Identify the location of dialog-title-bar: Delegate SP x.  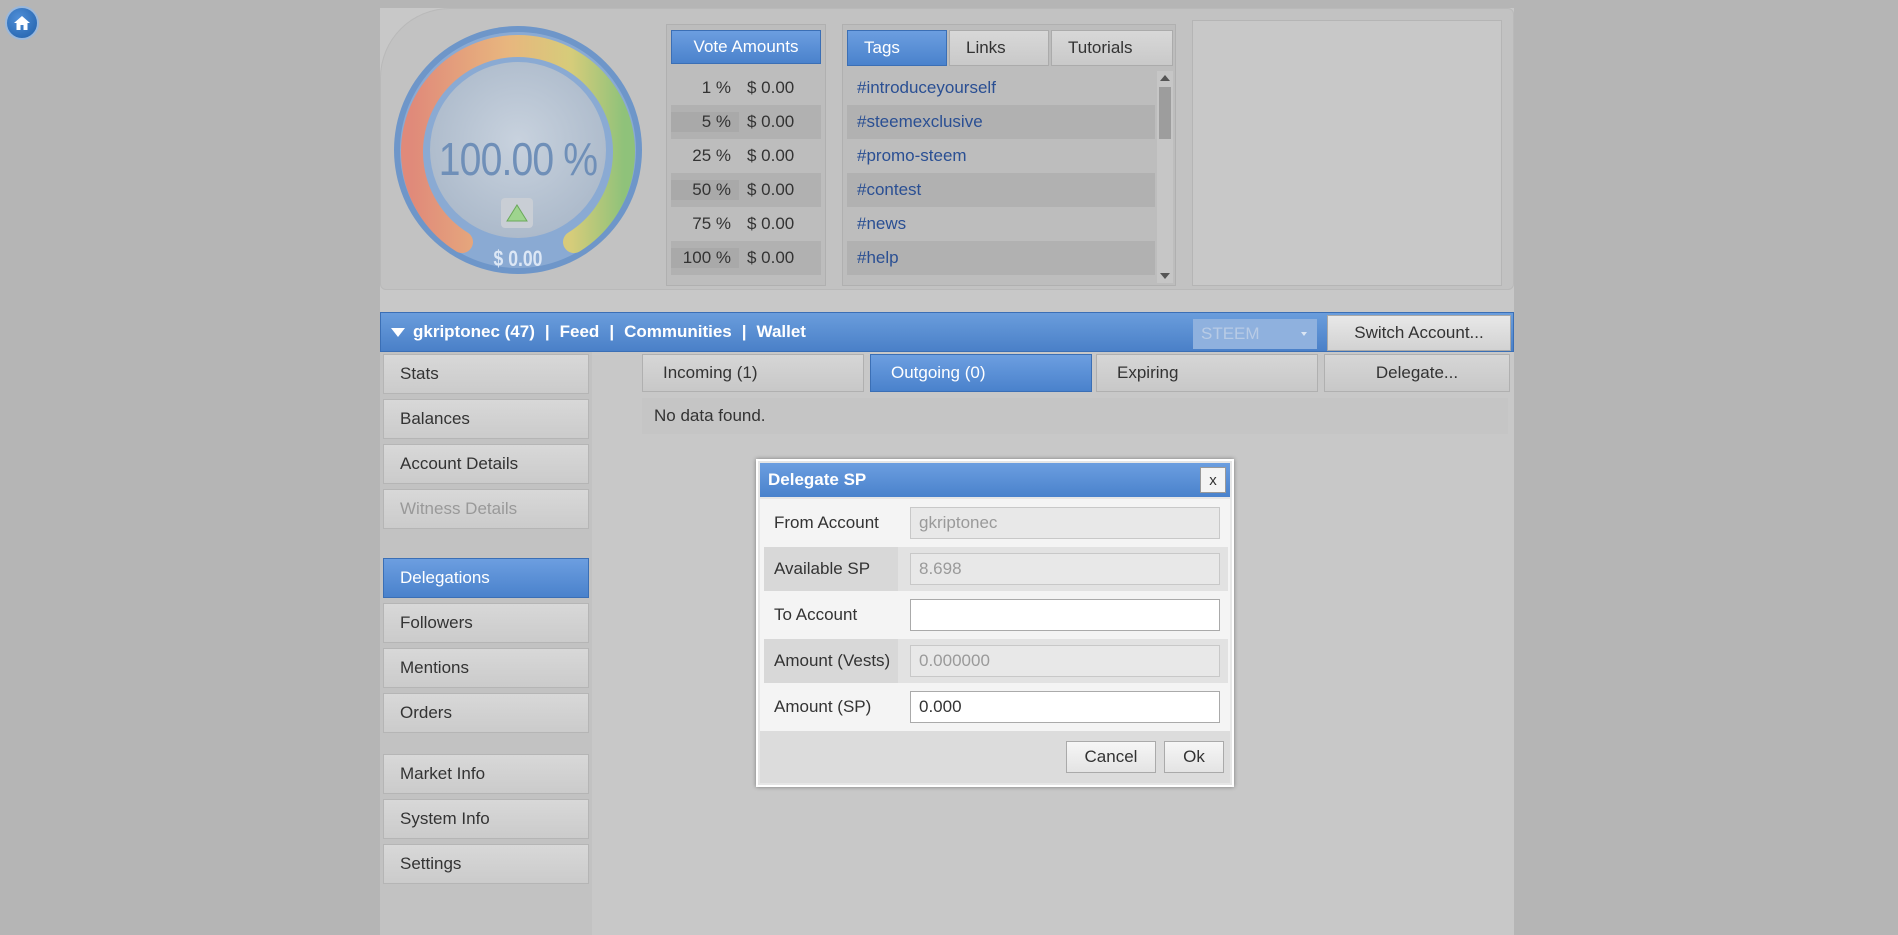
(995, 480).